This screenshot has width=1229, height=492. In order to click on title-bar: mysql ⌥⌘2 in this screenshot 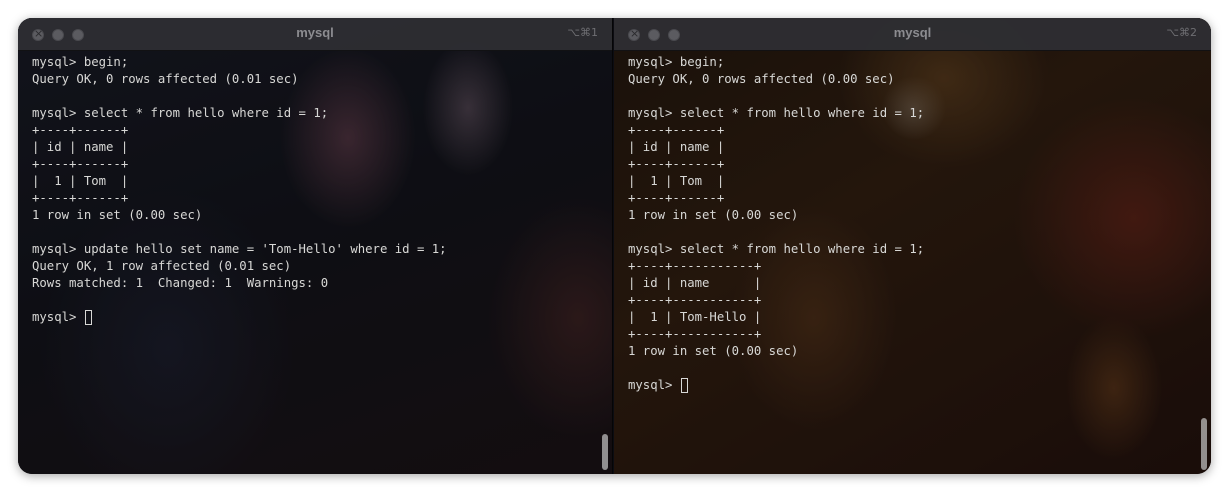, I will do `click(912, 34)`.